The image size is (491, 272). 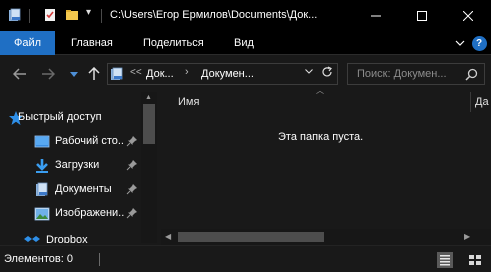 What do you see at coordinates (42, 141) in the screenshot?
I see `desktop-icon` at bounding box center [42, 141].